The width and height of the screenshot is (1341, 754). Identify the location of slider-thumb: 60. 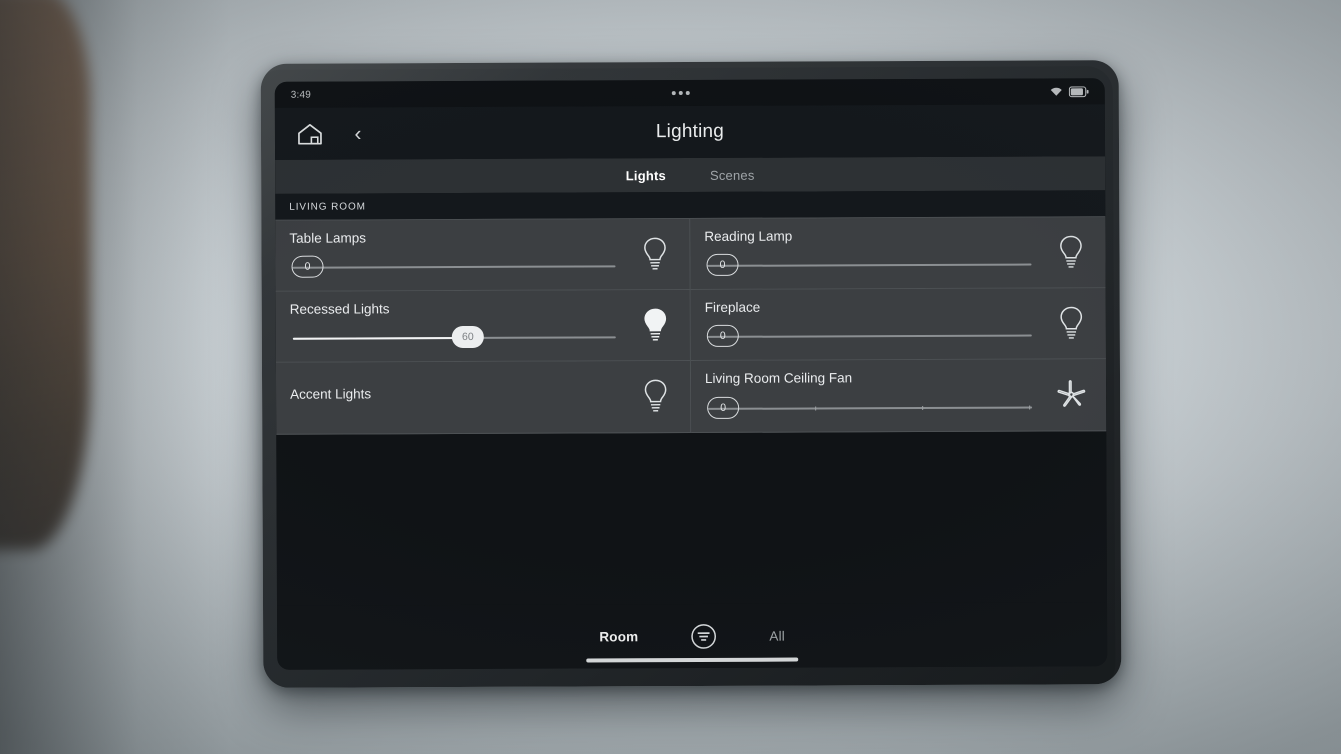
(467, 337).